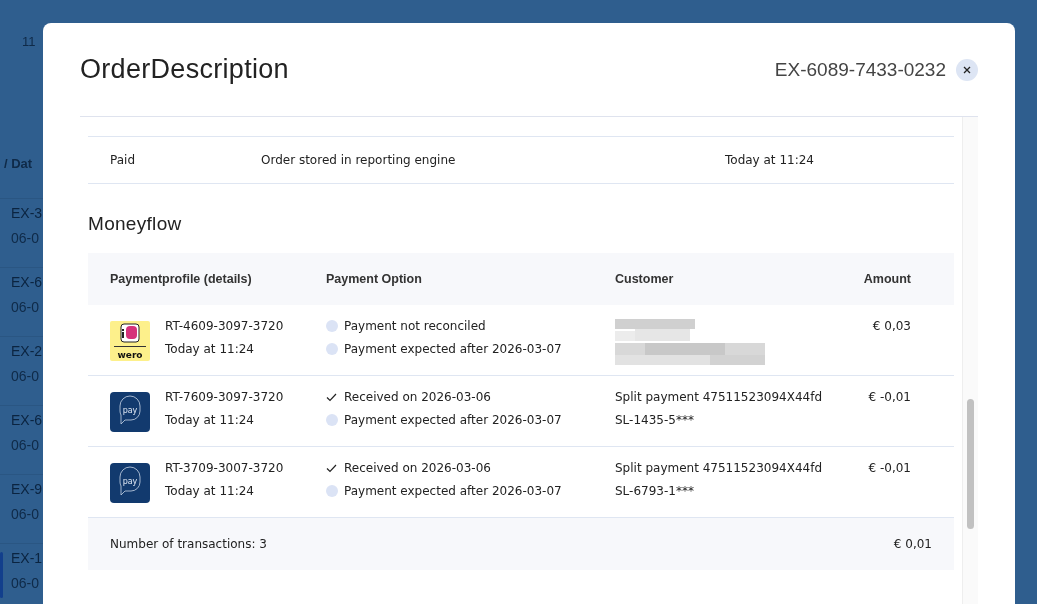 Image resolution: width=1037 pixels, height=604 pixels. What do you see at coordinates (130, 341) in the screenshot?
I see `payment-logo: wero` at bounding box center [130, 341].